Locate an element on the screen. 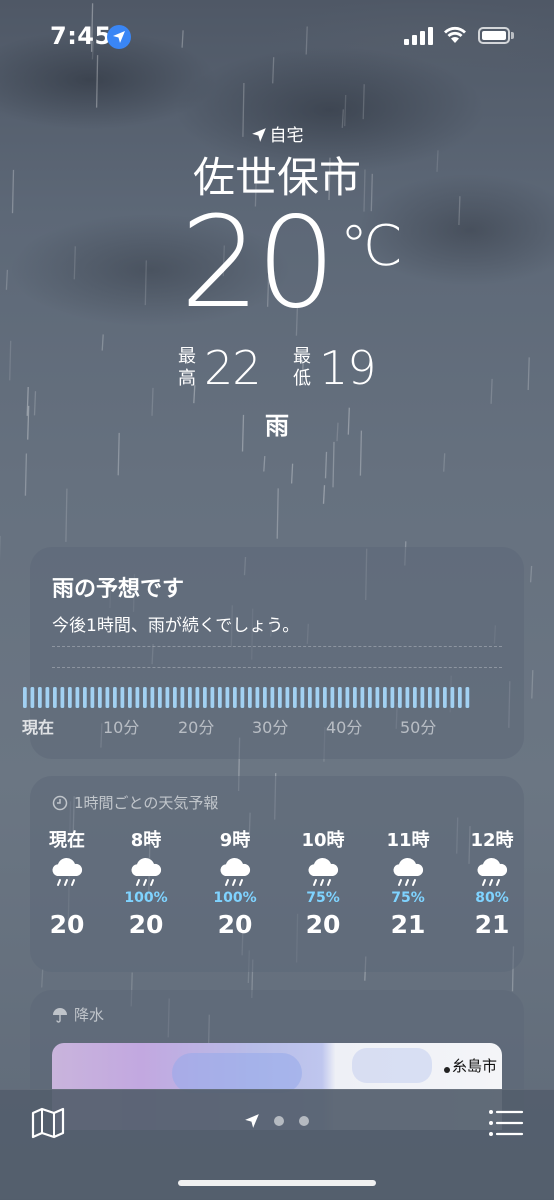 The height and width of the screenshot is (1200, 554). hour-item: 9時 100% 20 is located at coordinates (235, 882).